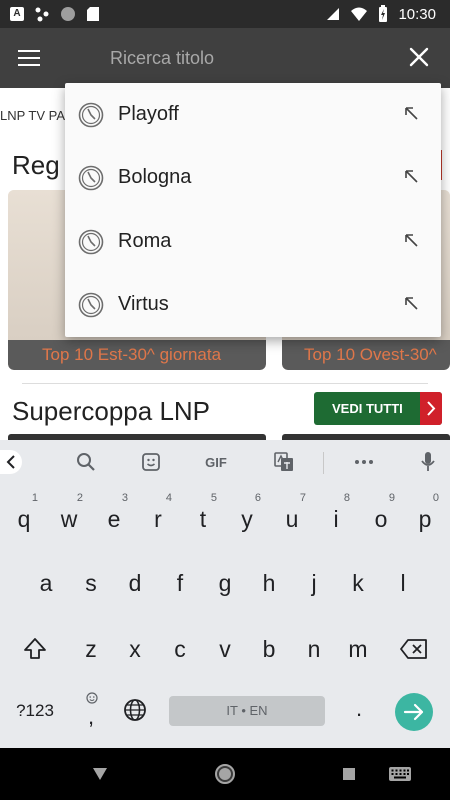 The image size is (450, 800). What do you see at coordinates (358, 649) in the screenshot?
I see `key-m: m` at bounding box center [358, 649].